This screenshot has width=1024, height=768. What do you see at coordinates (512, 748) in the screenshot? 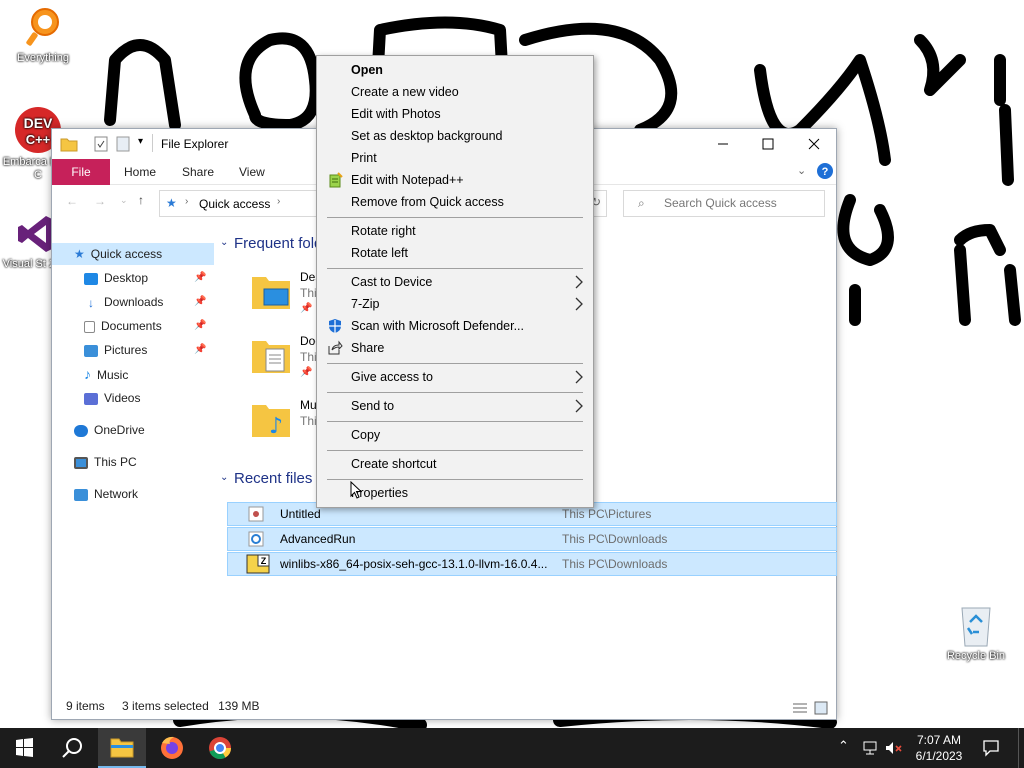
I see `taskbar: ⌃ 7:07 AM 6/1/2023` at bounding box center [512, 748].